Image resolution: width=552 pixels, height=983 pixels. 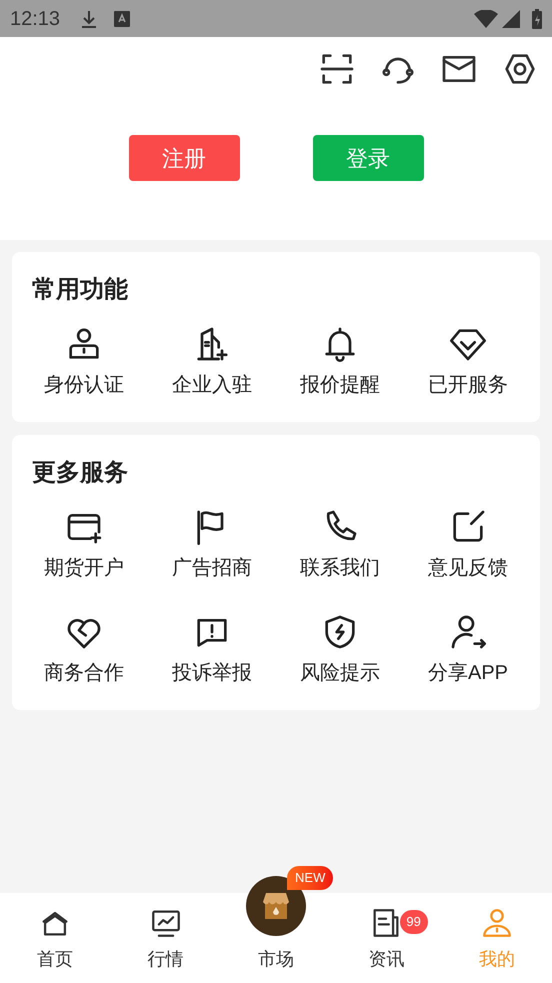 I want to click on tab-item: 行情, so click(x=166, y=939).